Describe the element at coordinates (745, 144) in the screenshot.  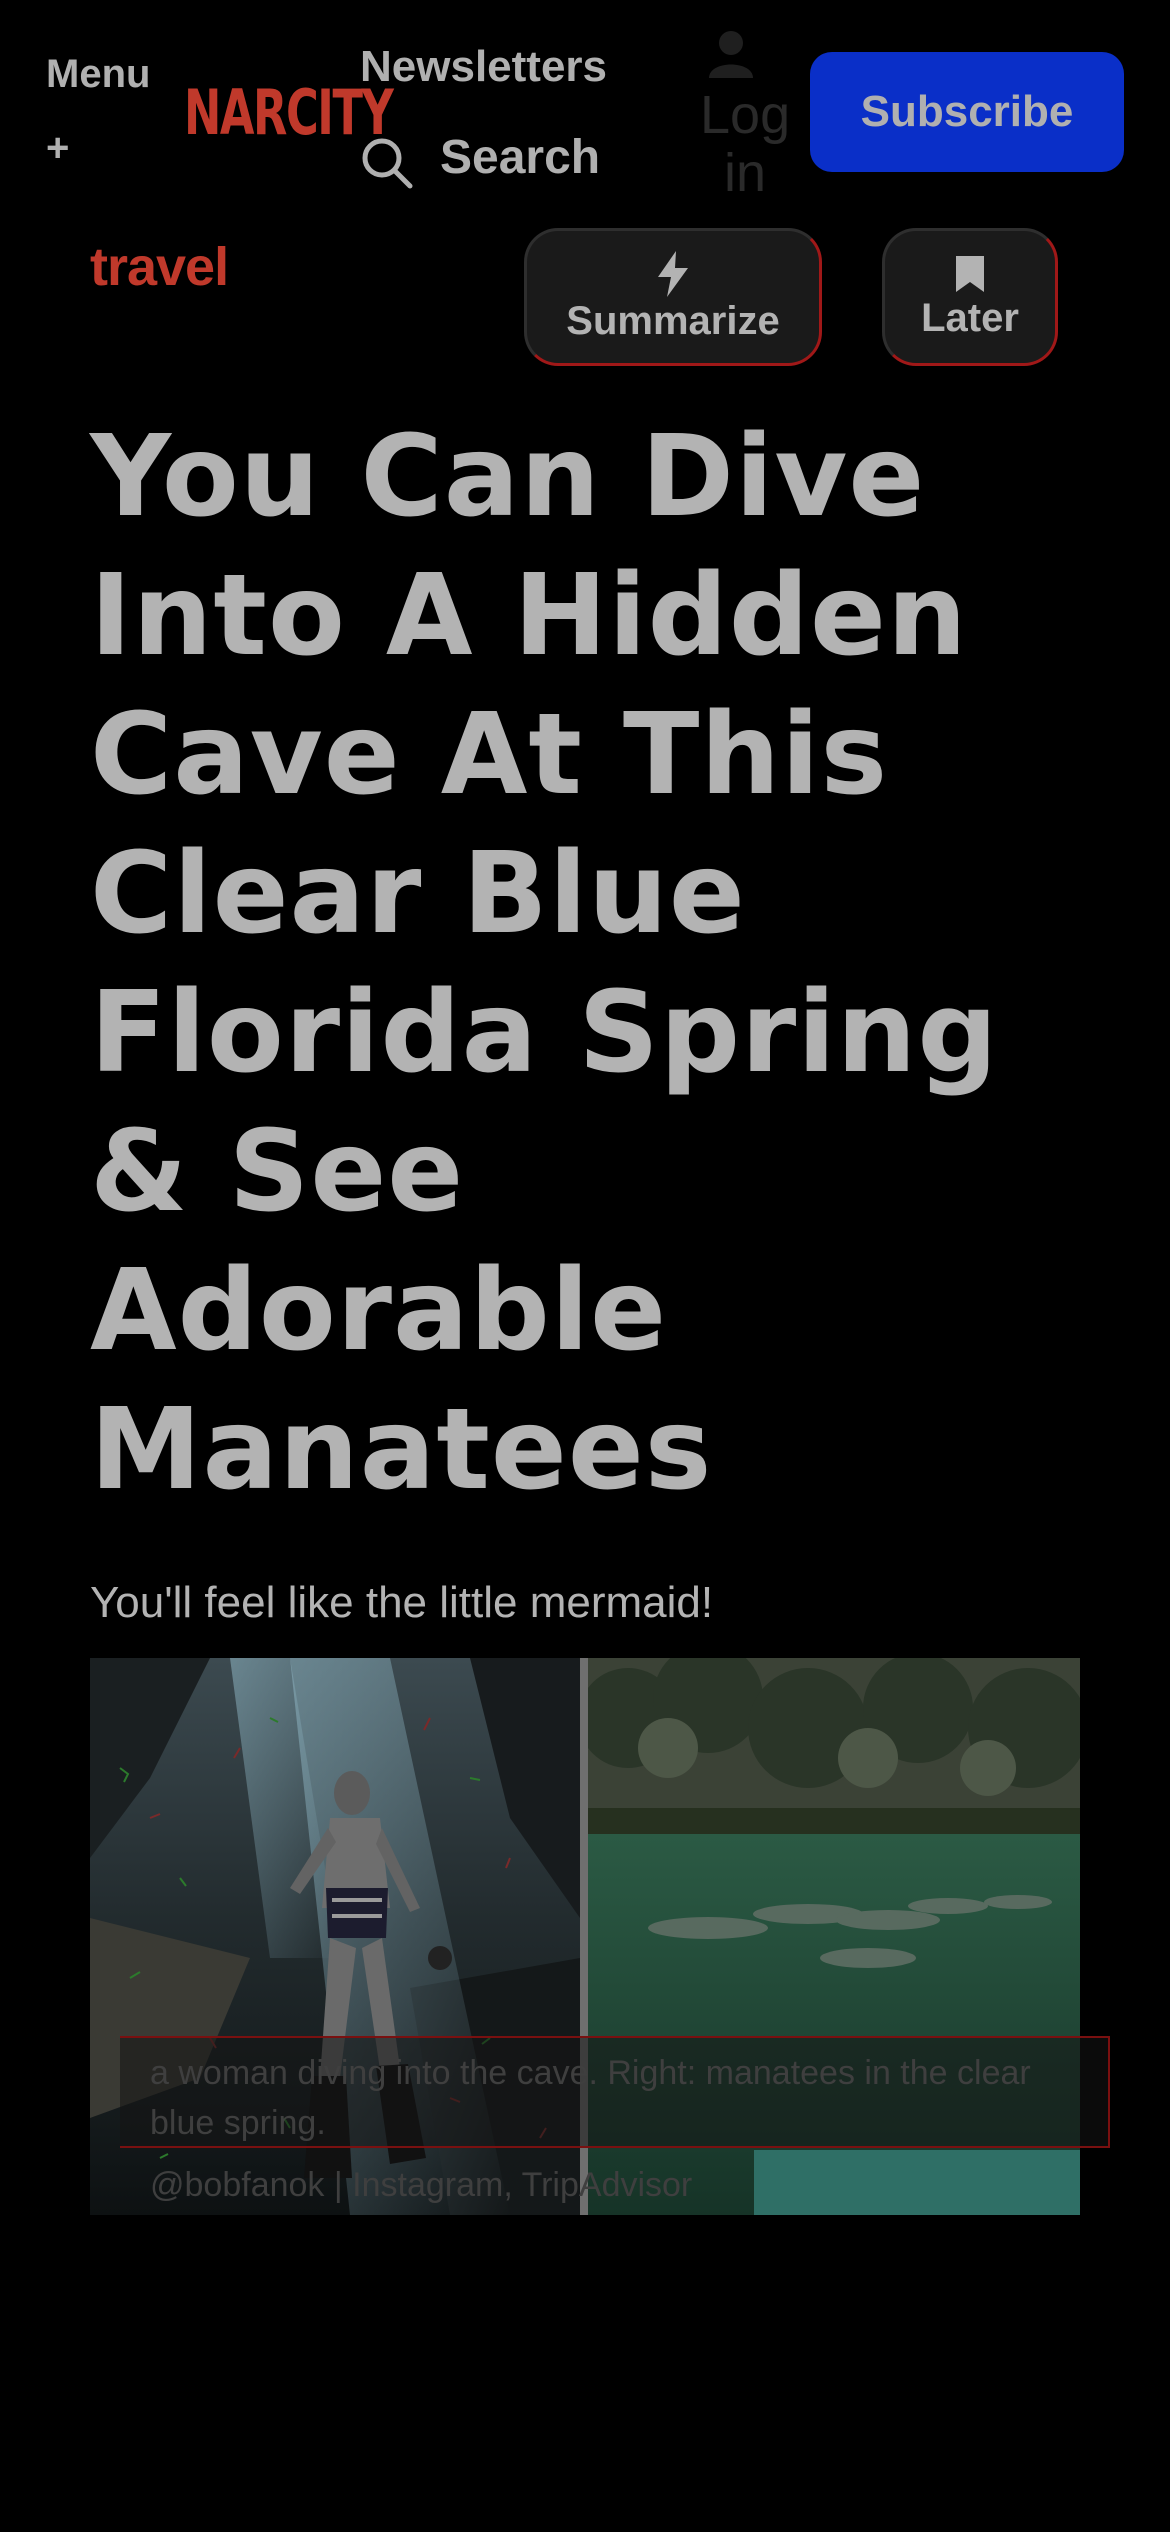
I see `login-link: Log in` at that location.